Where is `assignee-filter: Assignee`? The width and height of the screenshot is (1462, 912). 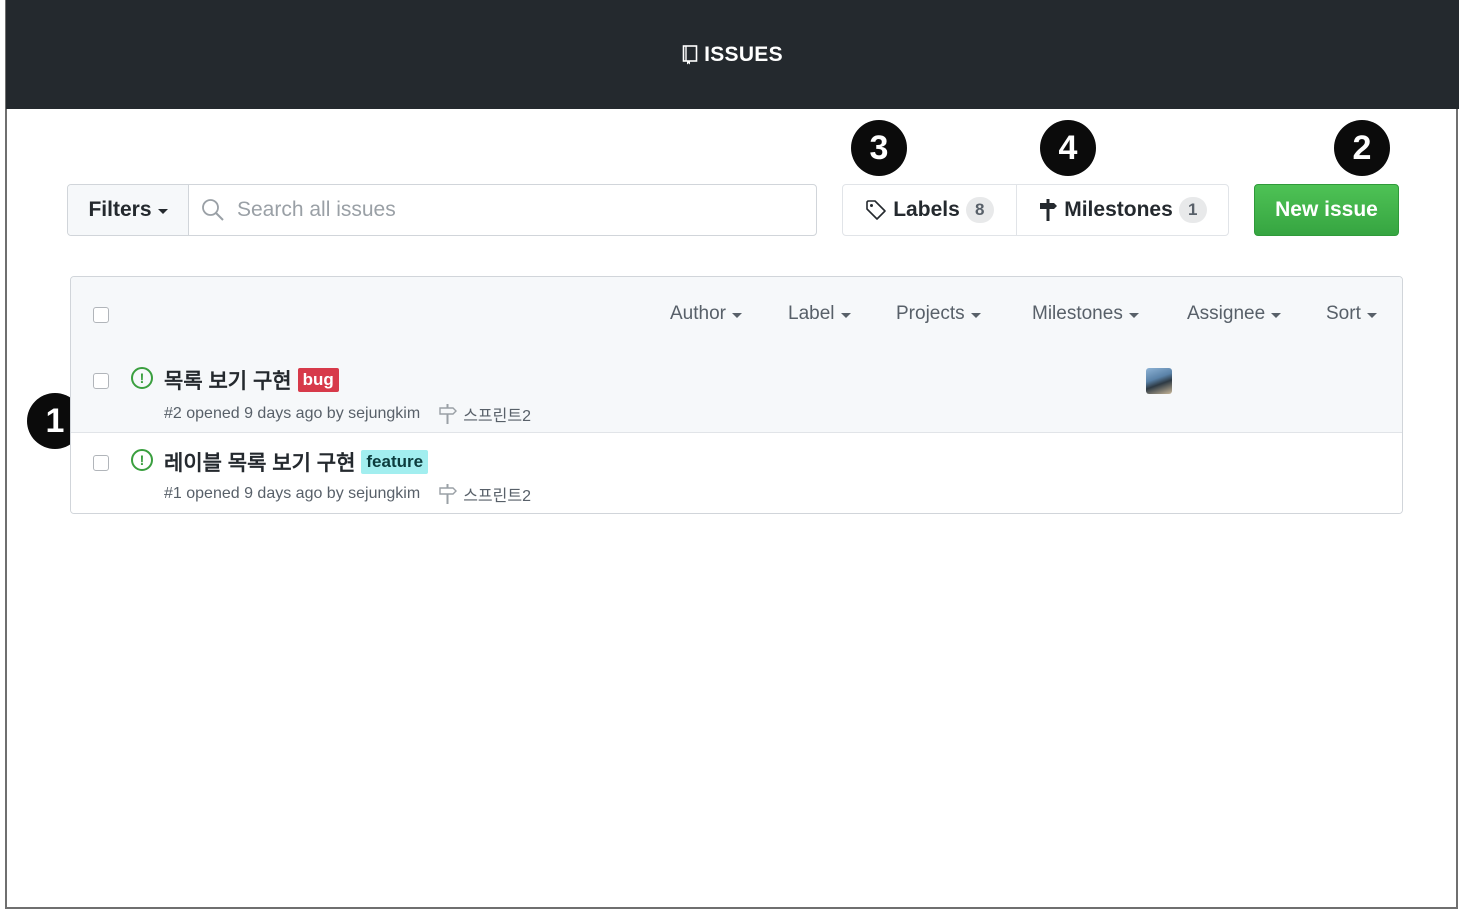 assignee-filter: Assignee is located at coordinates (1234, 314).